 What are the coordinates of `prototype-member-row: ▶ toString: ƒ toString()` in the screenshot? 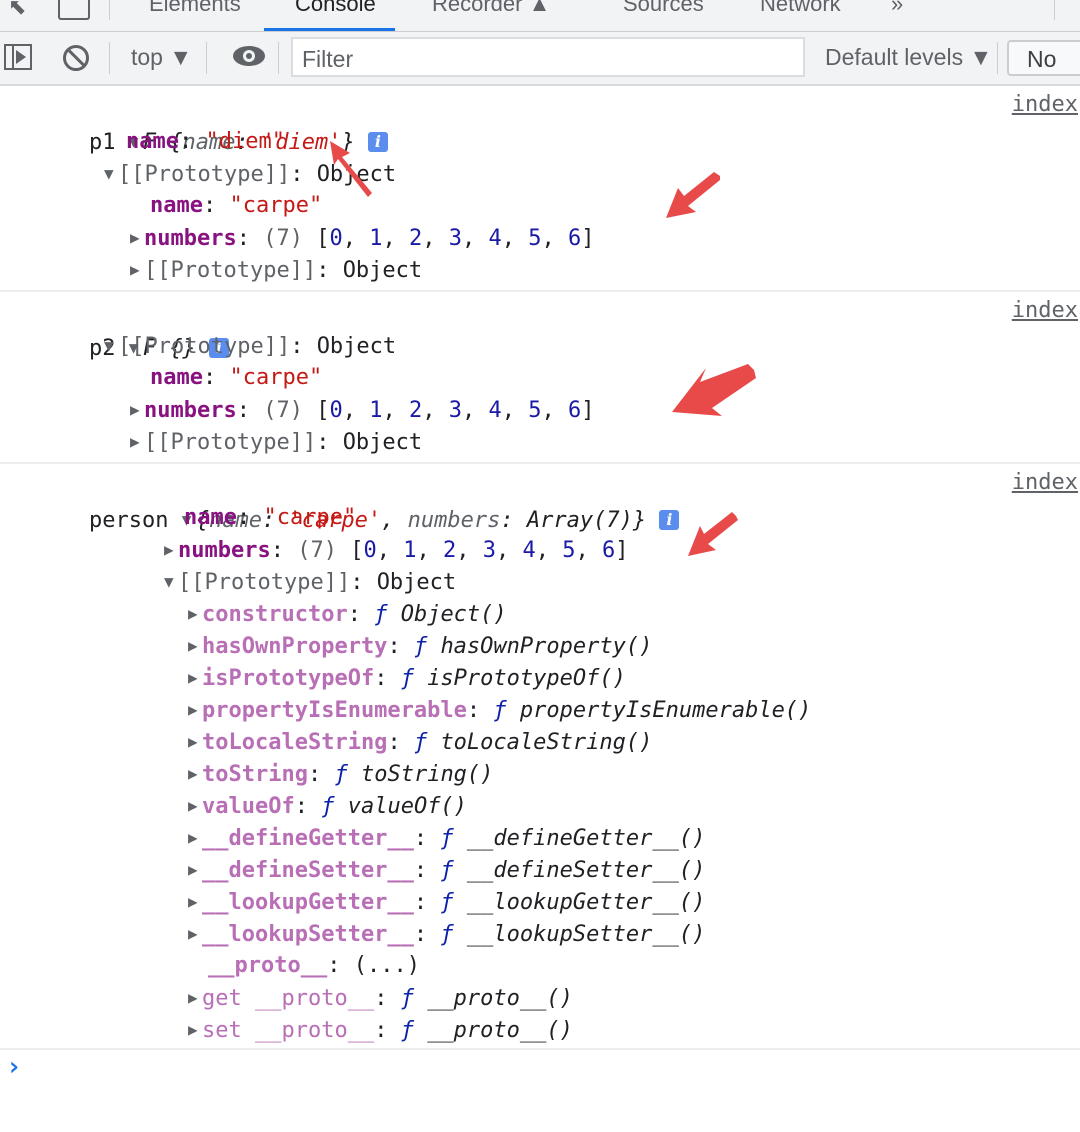 It's located at (340, 774).